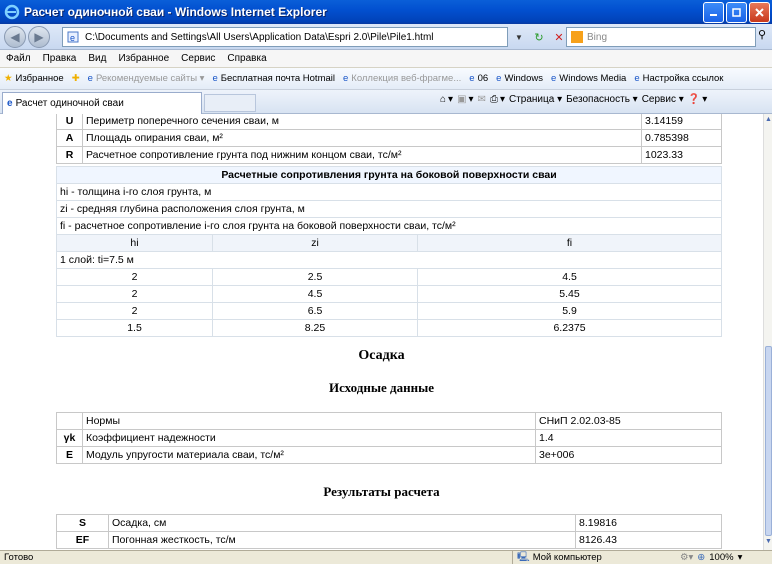 The height and width of the screenshot is (564, 772). Describe the element at coordinates (39, 78) in the screenshot. I see `favorites-label: Избранное` at that location.